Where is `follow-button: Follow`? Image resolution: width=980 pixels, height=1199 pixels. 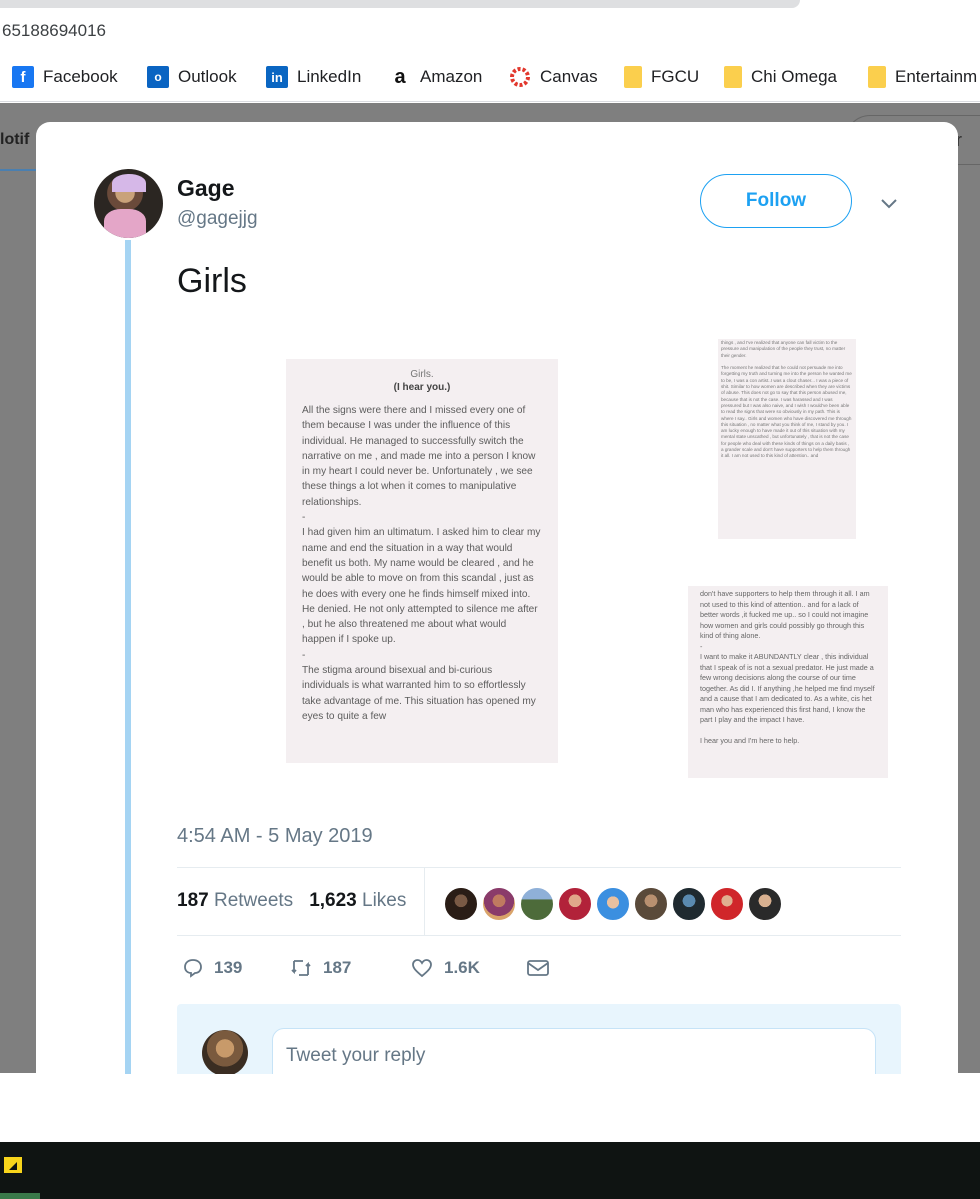
follow-button: Follow is located at coordinates (776, 201).